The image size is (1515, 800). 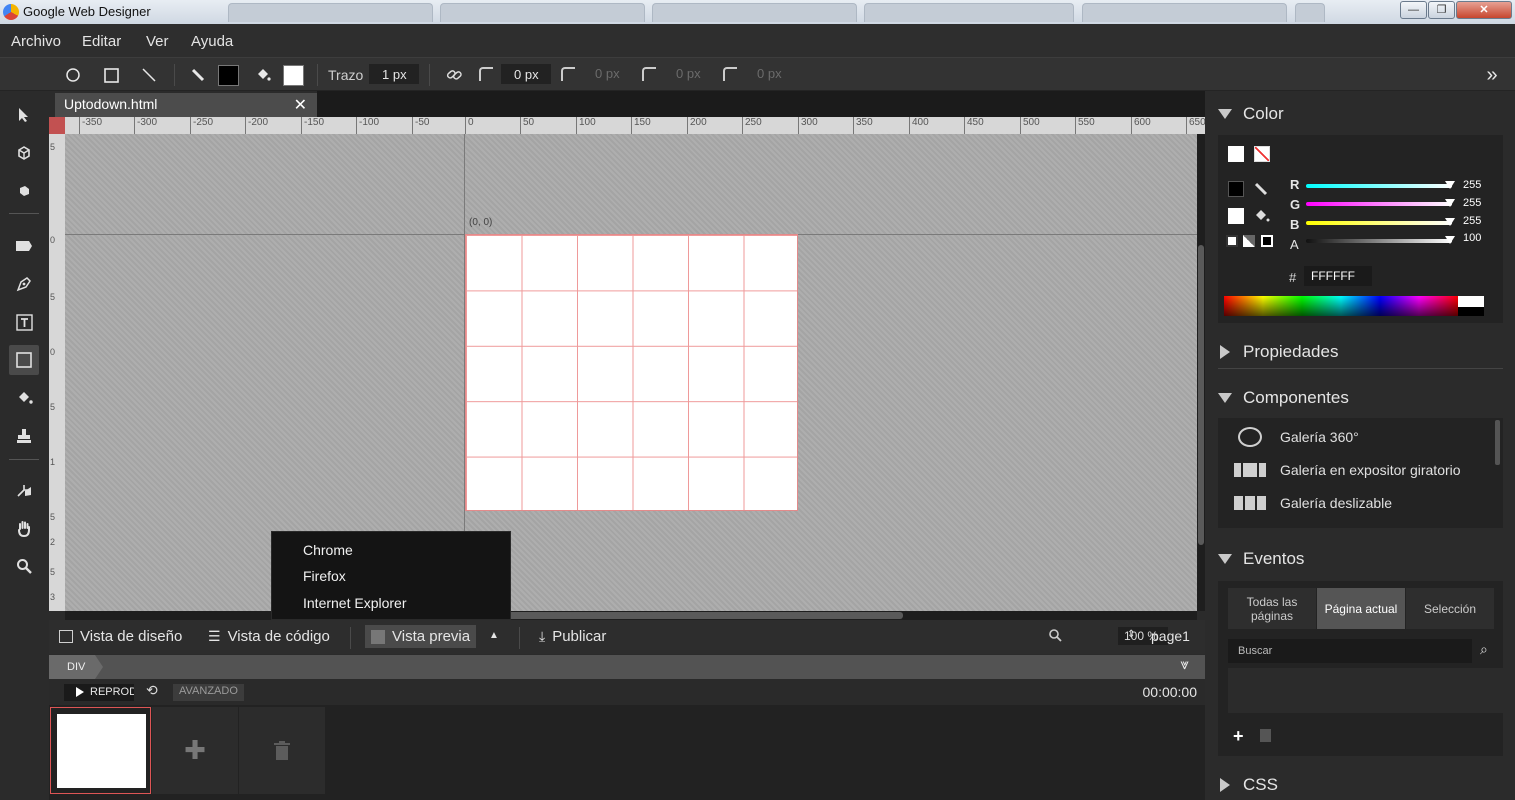 I want to click on rectangle-shape-icon, so click(x=111, y=75).